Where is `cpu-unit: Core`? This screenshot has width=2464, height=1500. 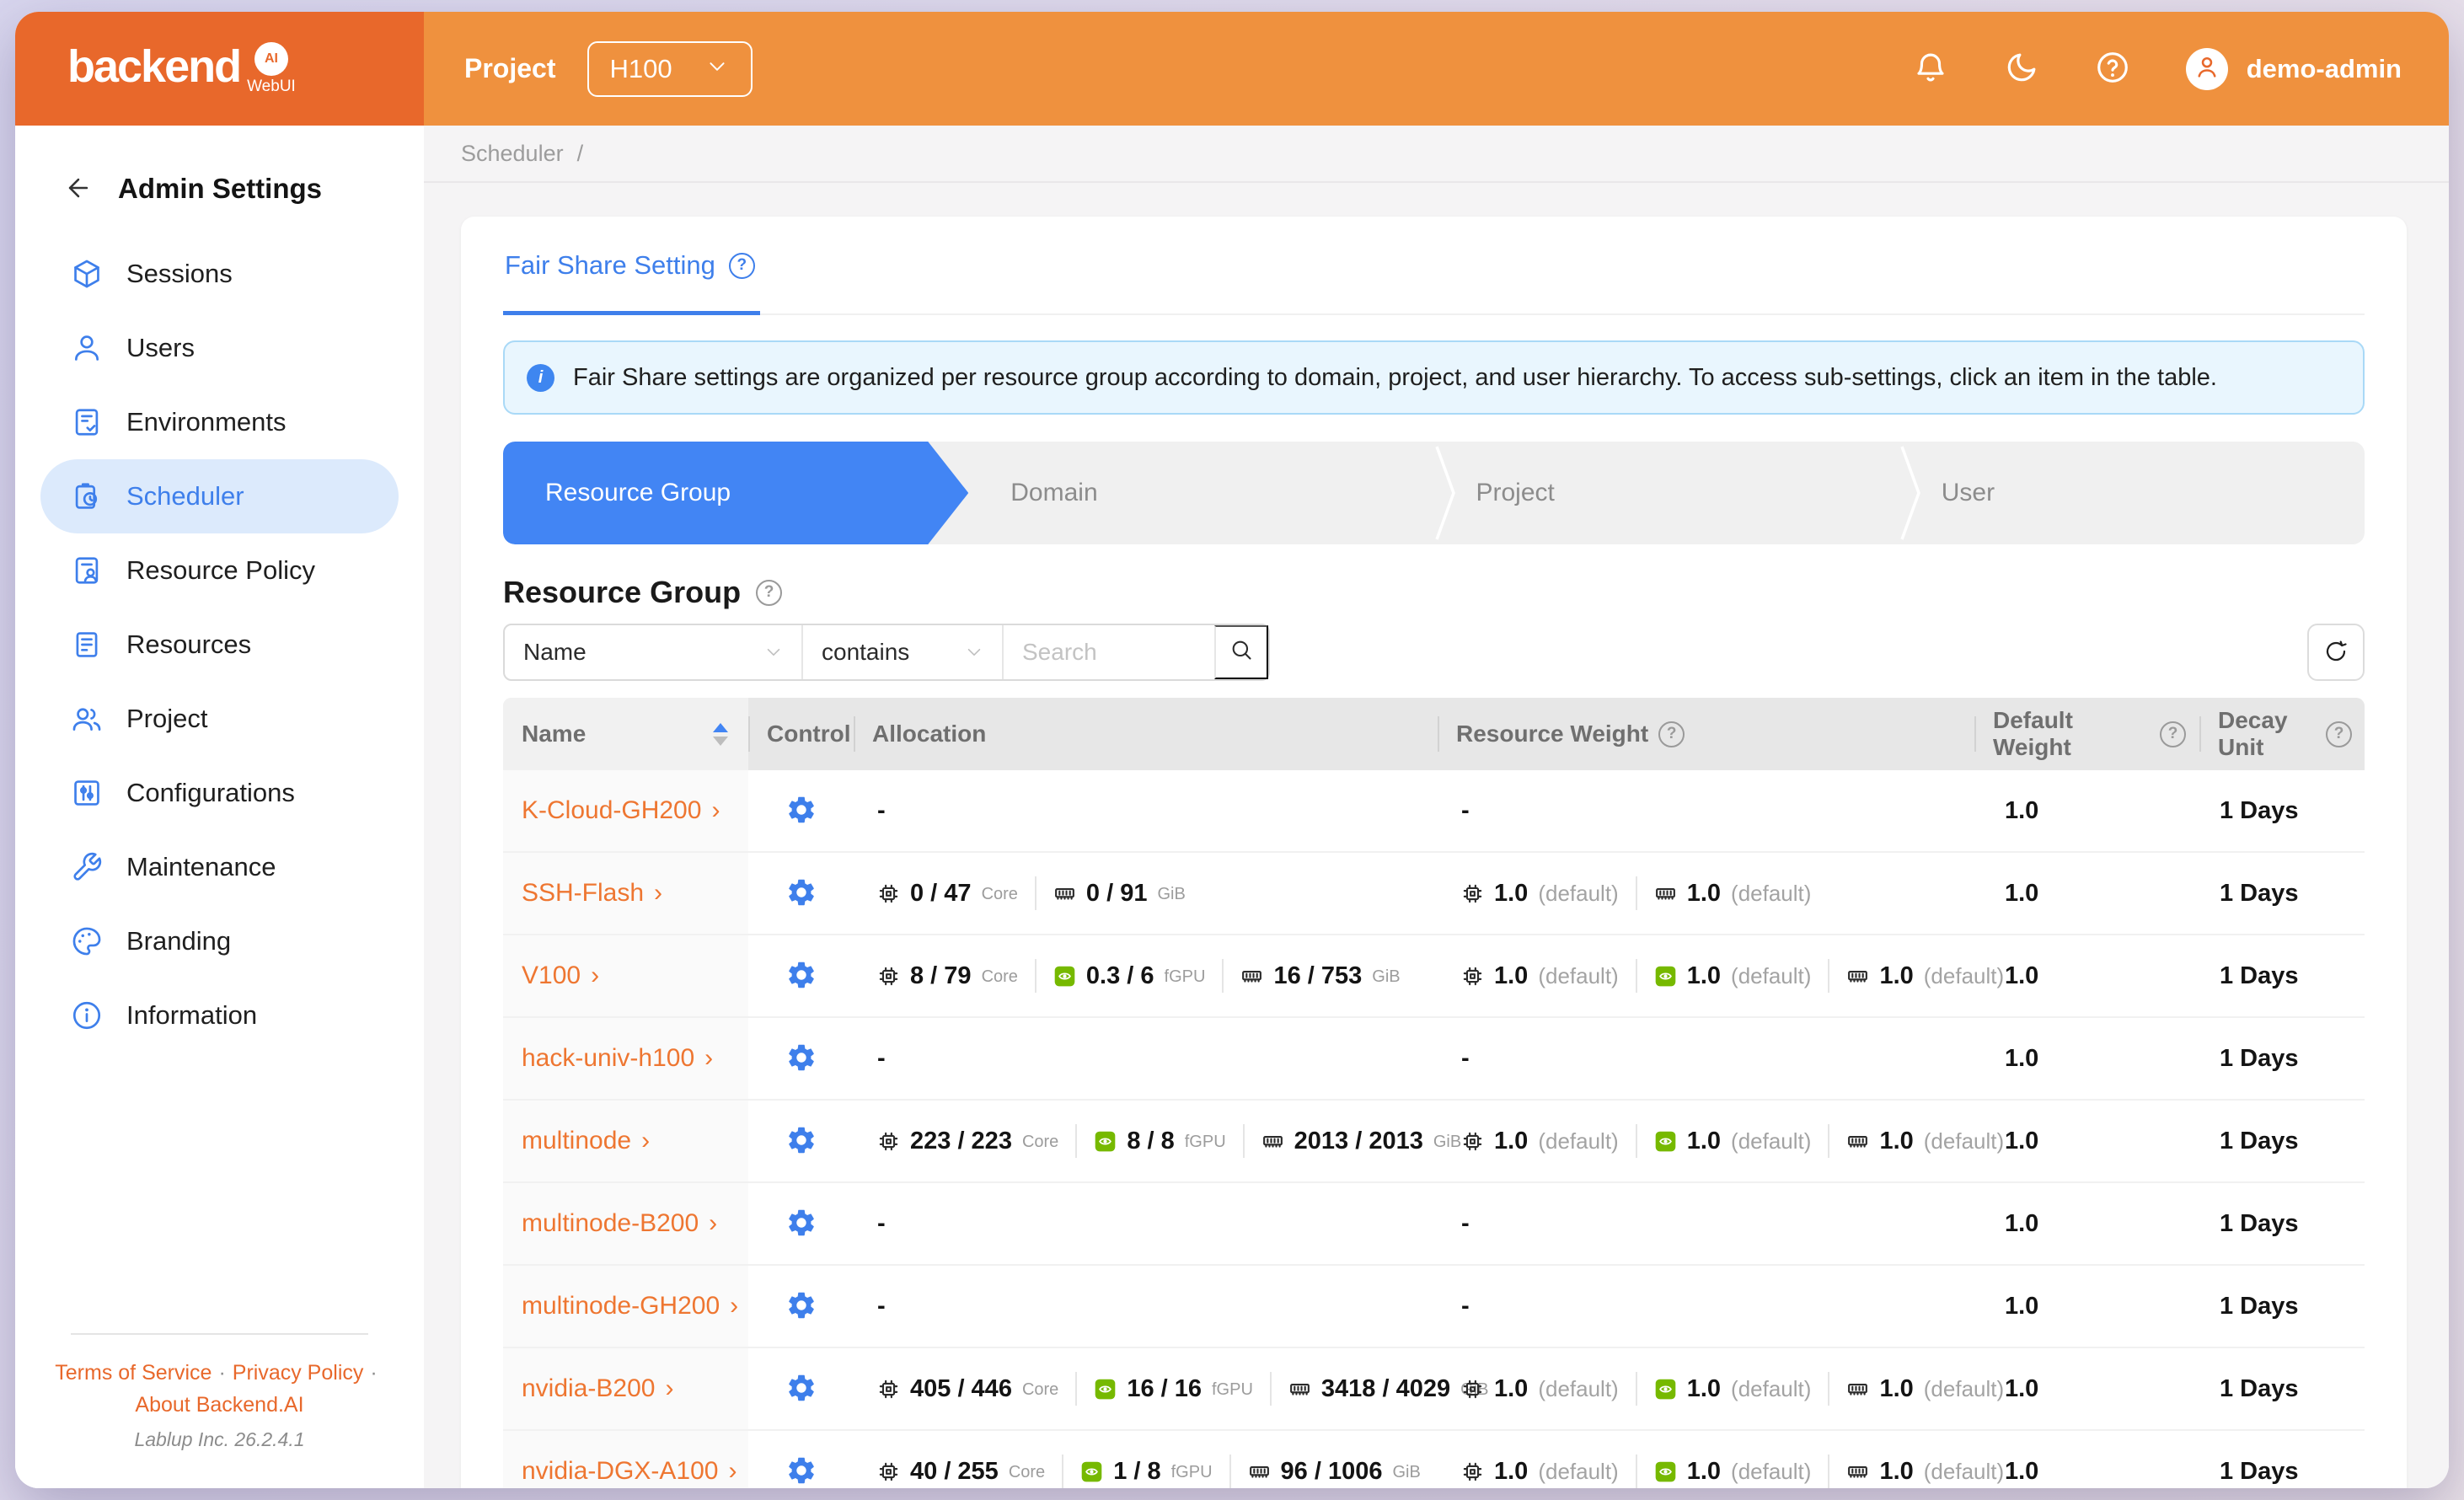
cpu-unit: Core is located at coordinates (999, 977).